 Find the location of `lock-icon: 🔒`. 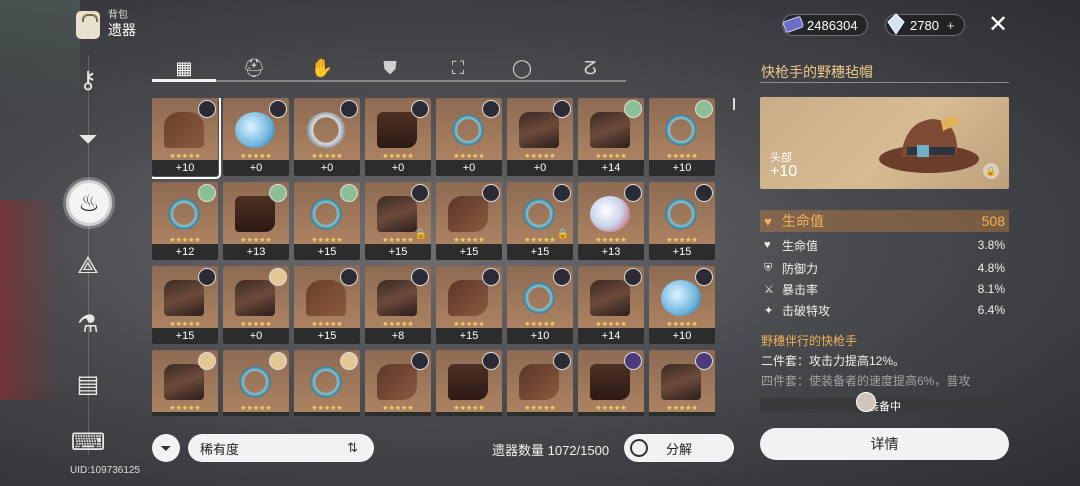

lock-icon: 🔒 is located at coordinates (991, 171).